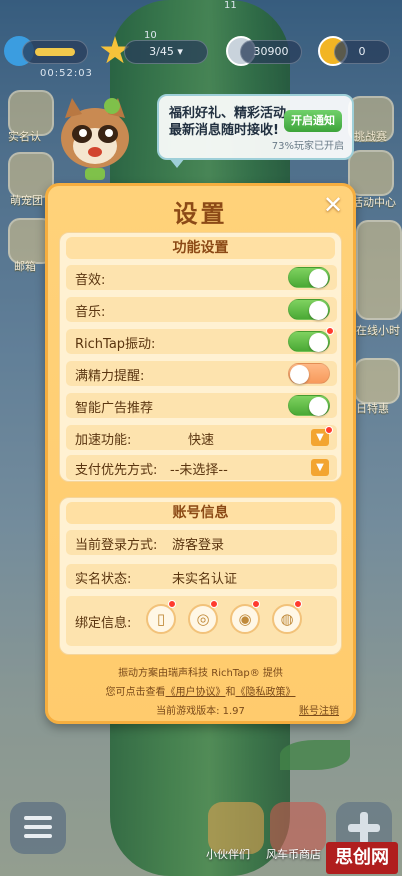  What do you see at coordinates (135, 692) in the screenshot?
I see `legal-prefix: 您可点击查看` at bounding box center [135, 692].